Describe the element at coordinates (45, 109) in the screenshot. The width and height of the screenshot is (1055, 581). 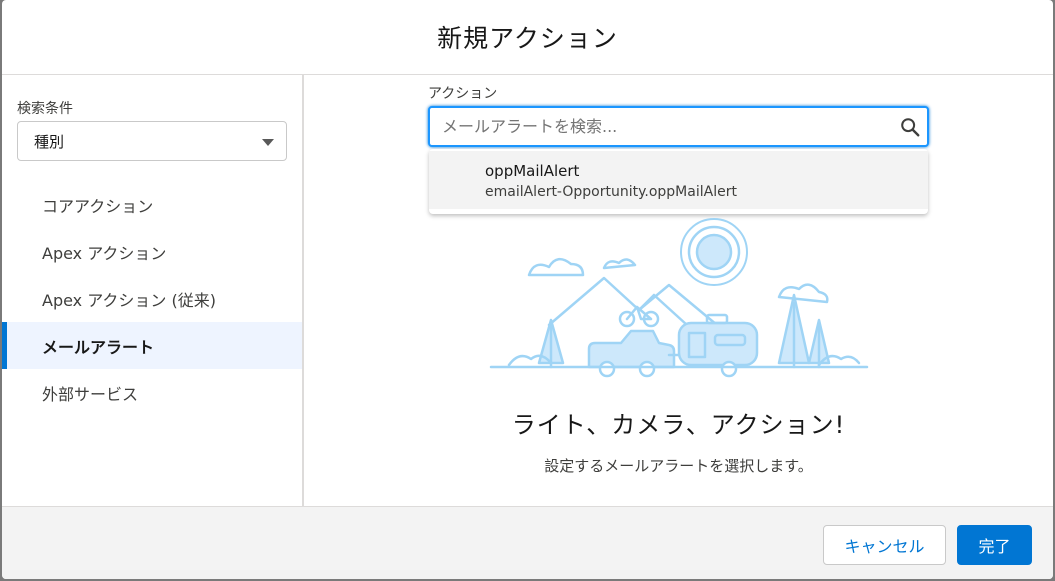
I see `filter-label: 検索条件` at that location.